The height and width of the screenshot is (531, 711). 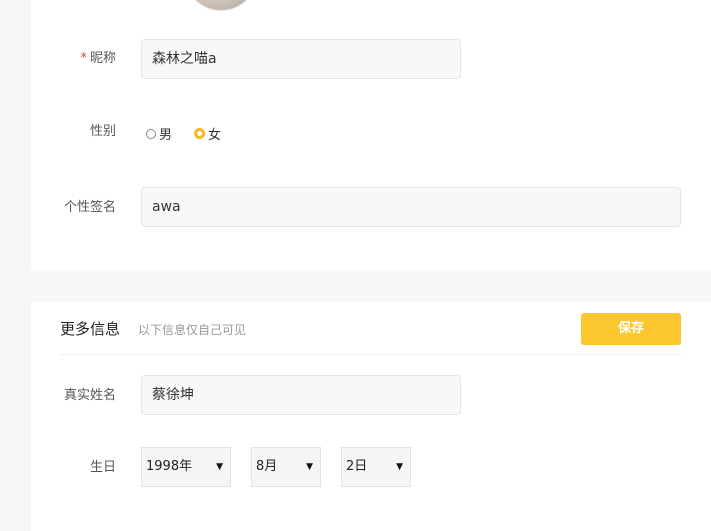 What do you see at coordinates (411, 207) in the screenshot?
I see `signature-input: awa` at bounding box center [411, 207].